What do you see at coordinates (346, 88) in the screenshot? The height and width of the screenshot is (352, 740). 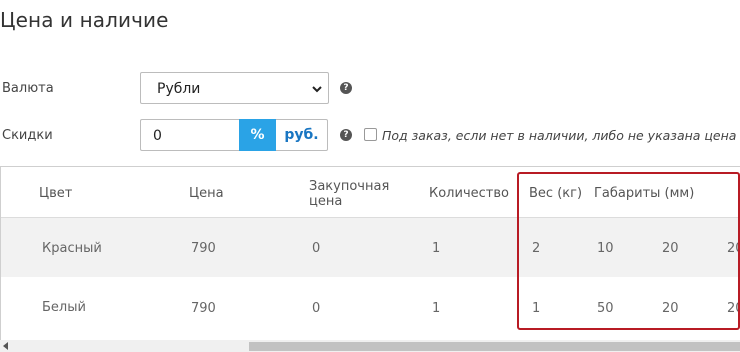 I see `currency-help-icon: ?` at bounding box center [346, 88].